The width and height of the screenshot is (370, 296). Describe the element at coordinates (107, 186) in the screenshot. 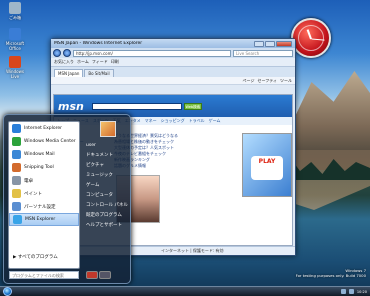

I see `right-item-games: ゲーム` at that location.